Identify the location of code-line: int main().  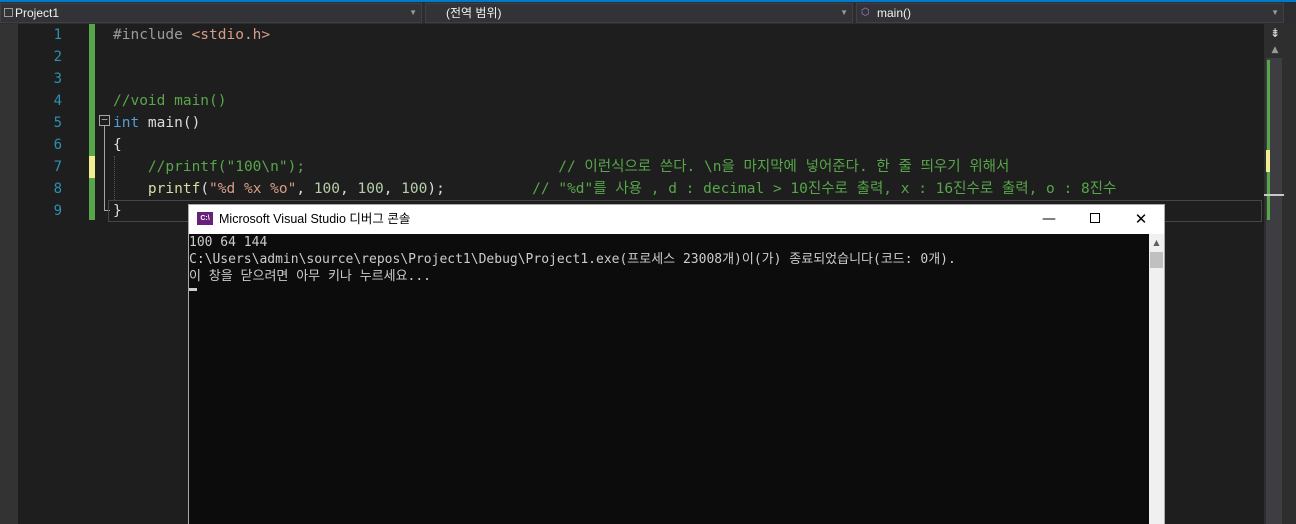
(688, 123).